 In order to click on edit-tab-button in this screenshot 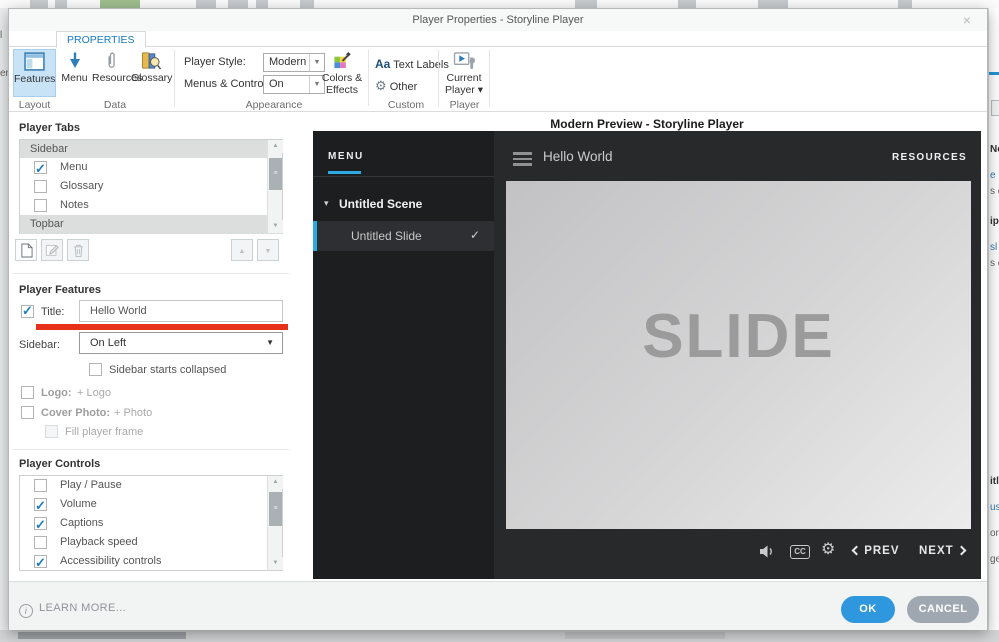, I will do `click(52, 250)`.